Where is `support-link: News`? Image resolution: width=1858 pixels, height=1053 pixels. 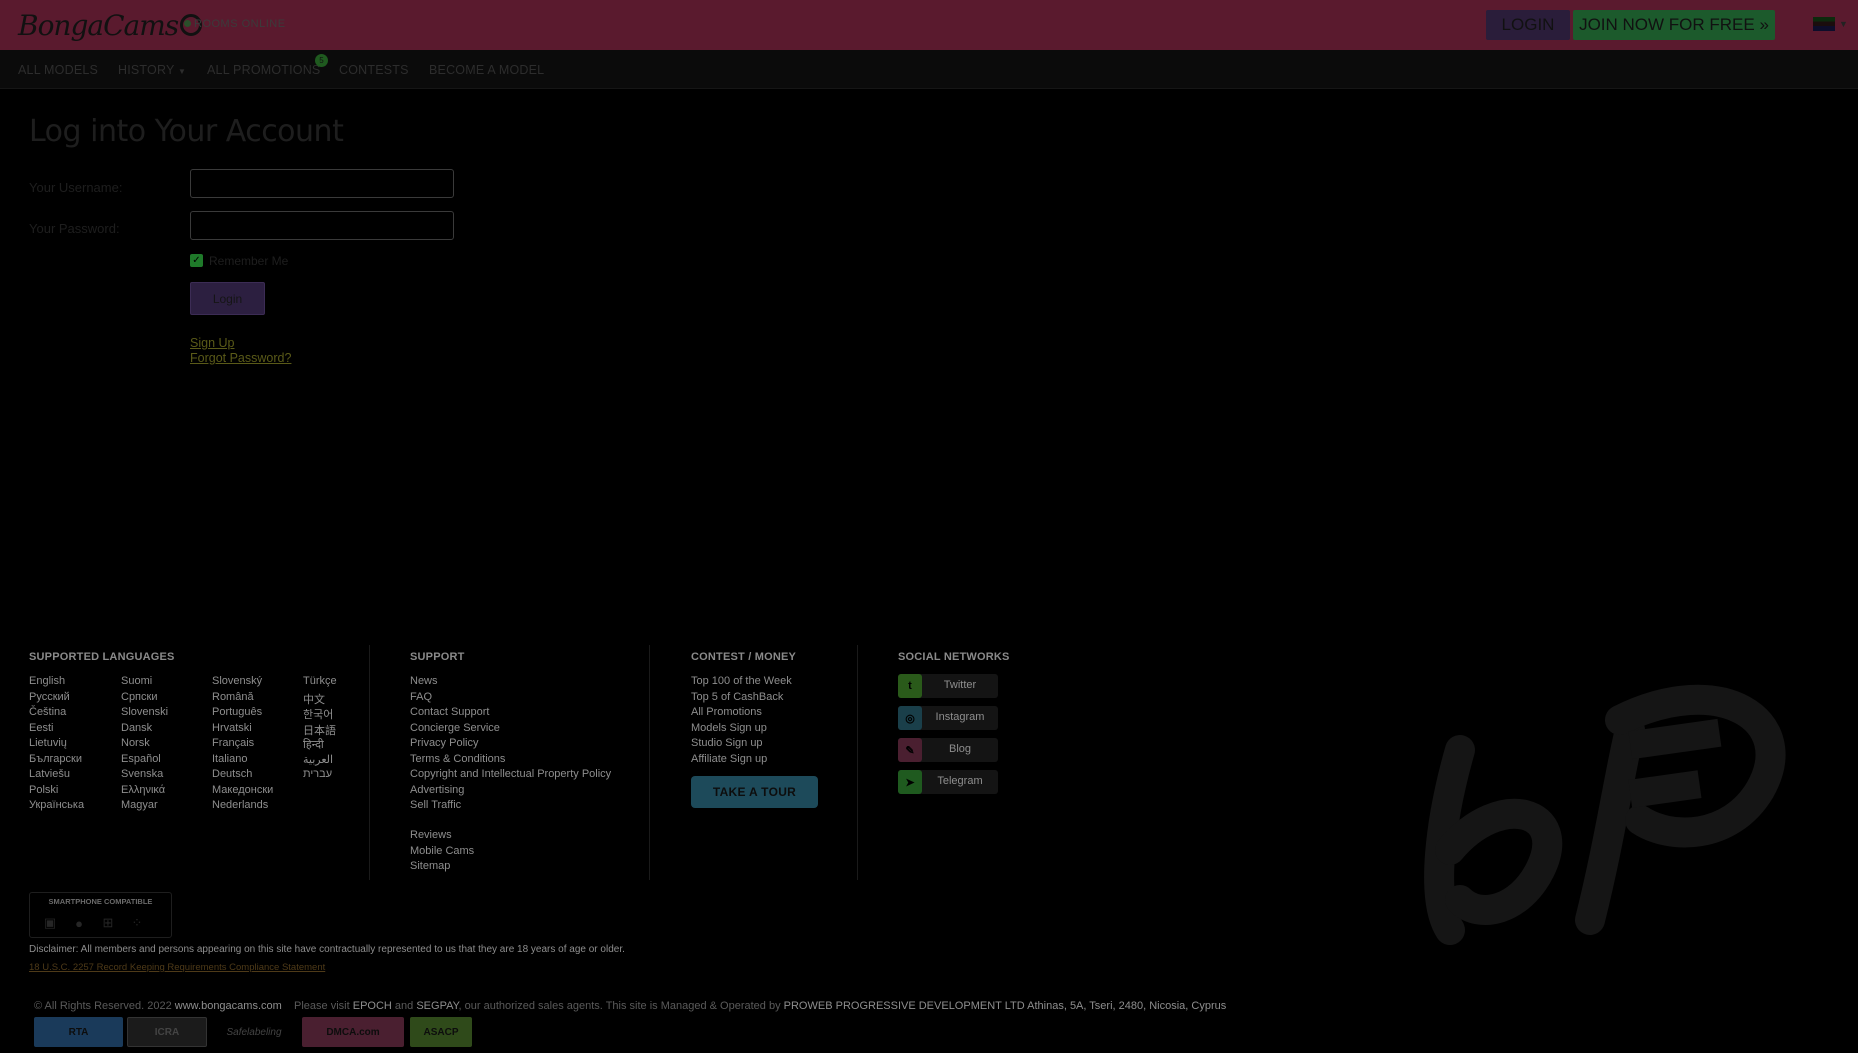 support-link: News is located at coordinates (424, 681).